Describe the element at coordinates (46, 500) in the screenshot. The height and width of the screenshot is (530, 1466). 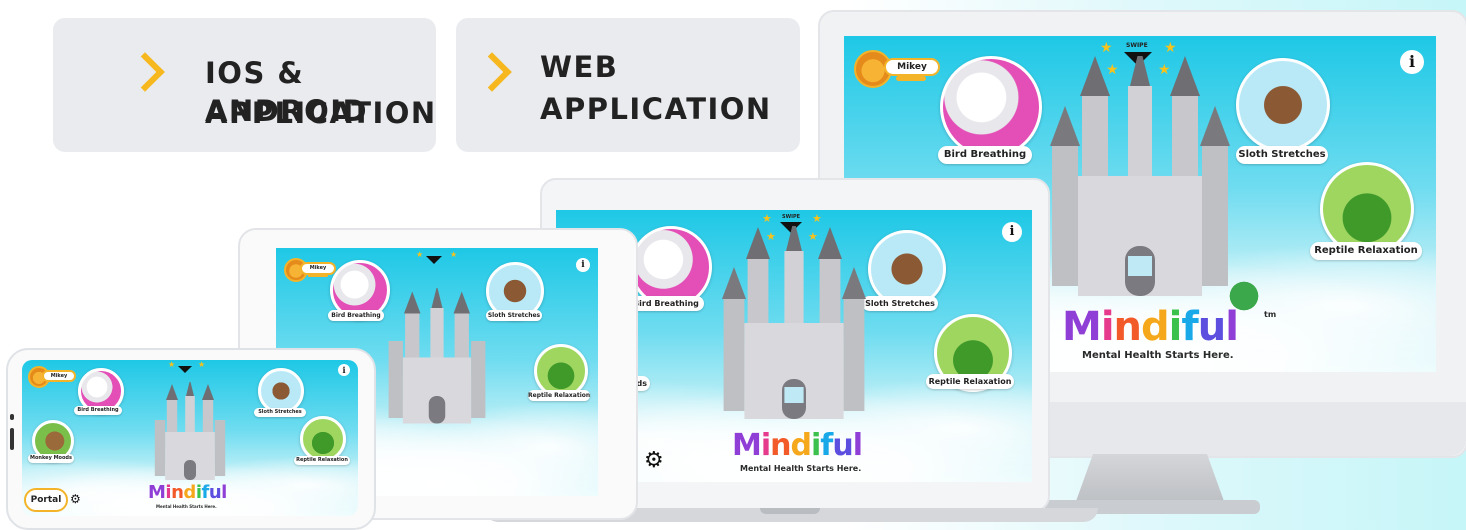
I see `portal-button: Portal` at that location.